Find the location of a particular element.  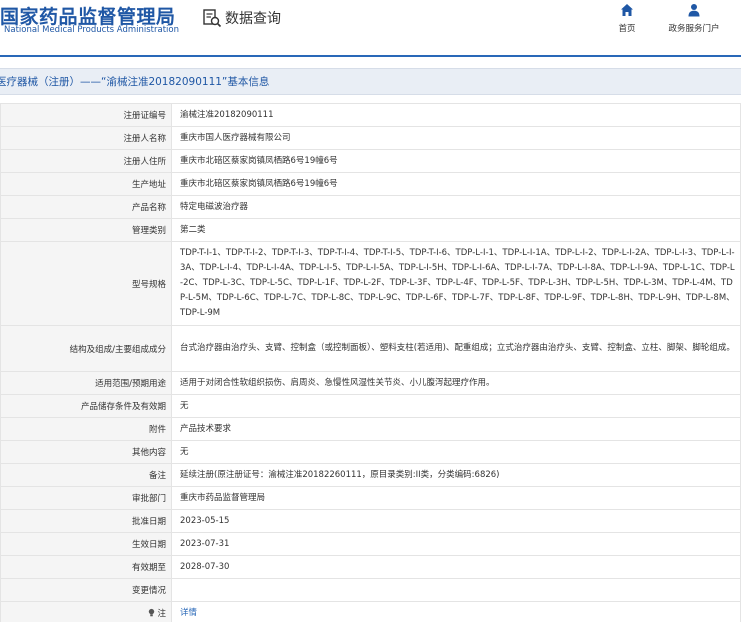

row-label: 型号规格 is located at coordinates (86, 283).